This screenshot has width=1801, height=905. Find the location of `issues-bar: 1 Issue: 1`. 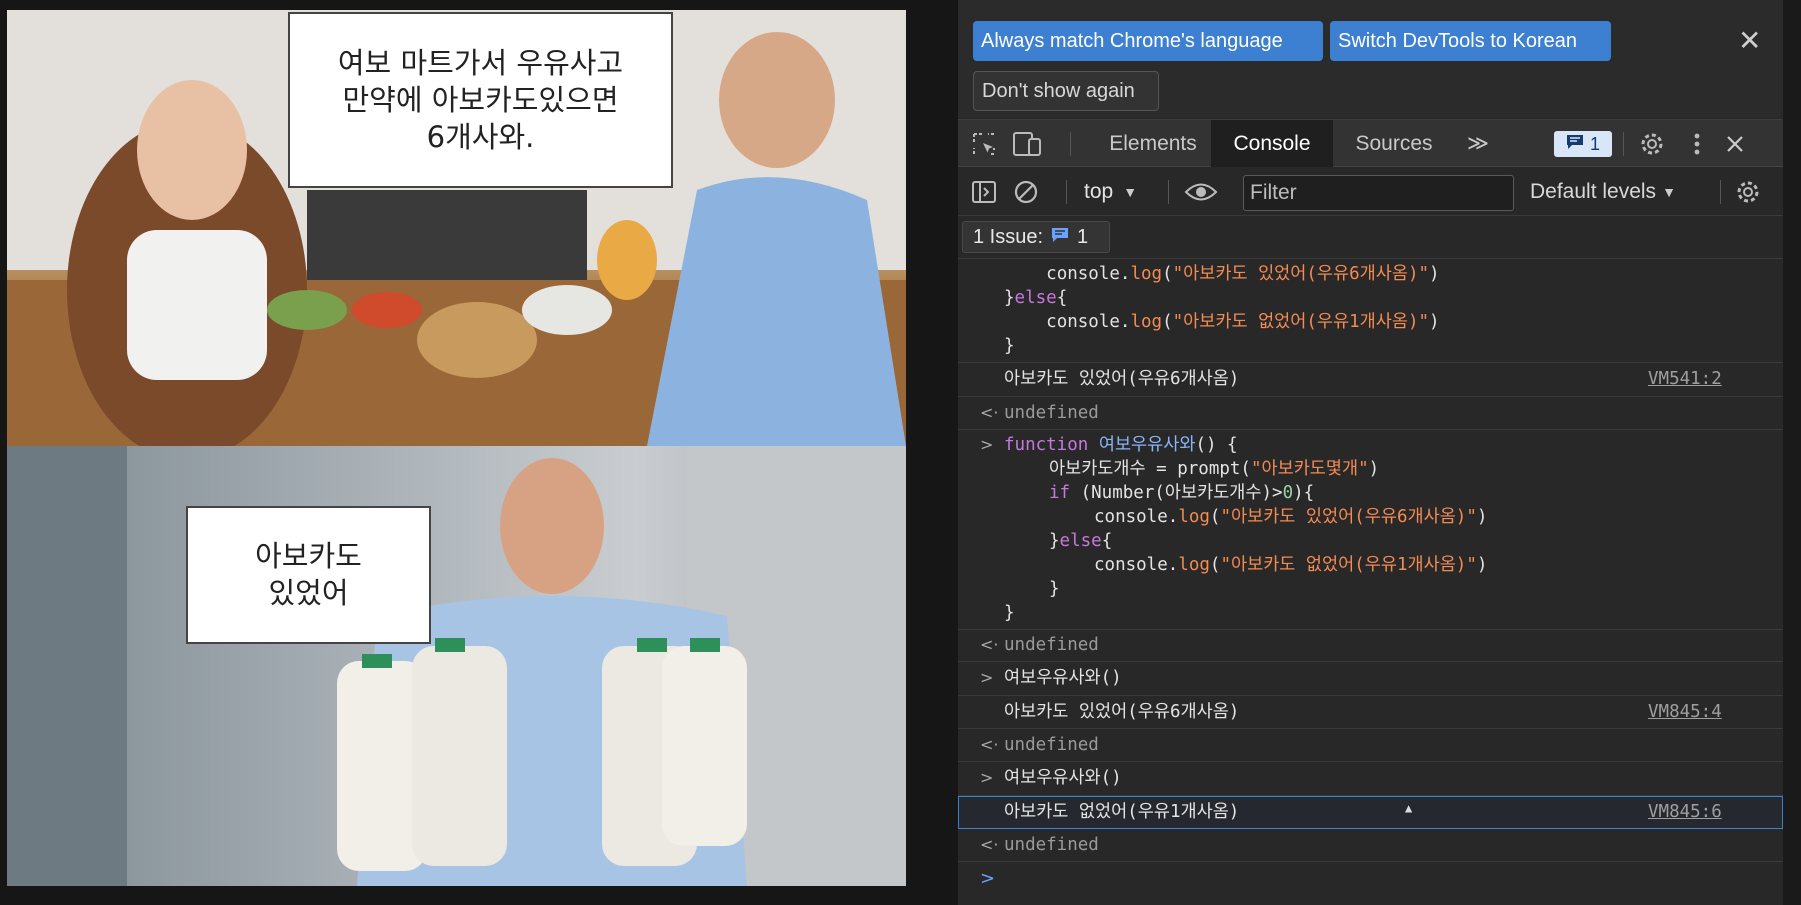

issues-bar: 1 Issue: 1 is located at coordinates (1370, 238).